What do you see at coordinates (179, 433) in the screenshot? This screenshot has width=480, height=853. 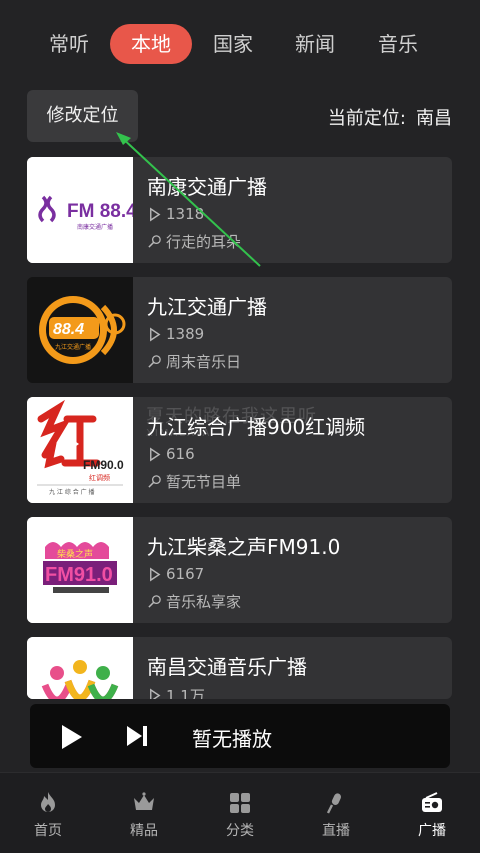 I see `watermark-brand: XIMALAYA` at bounding box center [179, 433].